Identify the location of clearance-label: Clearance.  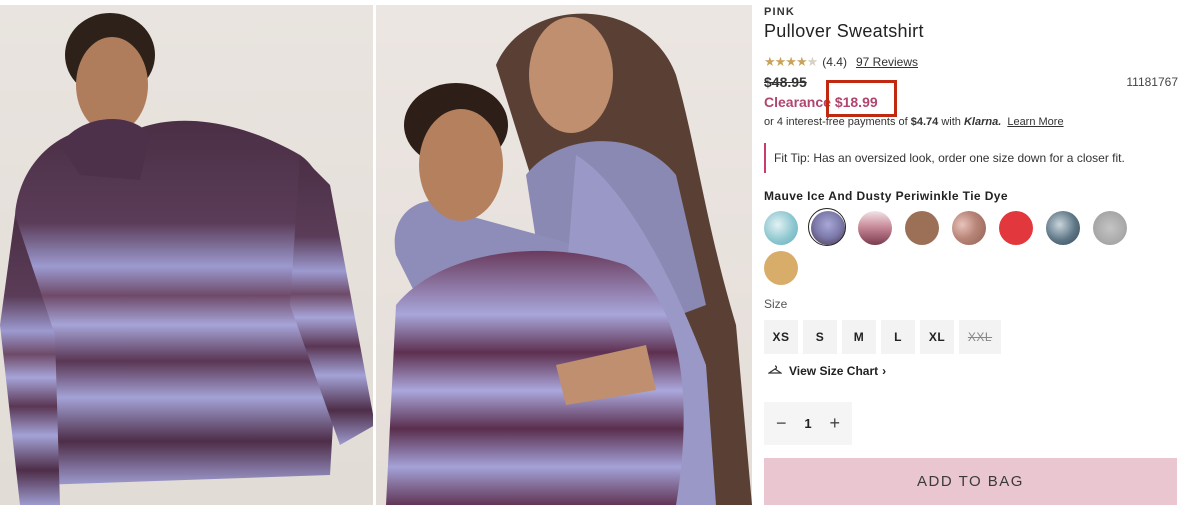
(797, 102).